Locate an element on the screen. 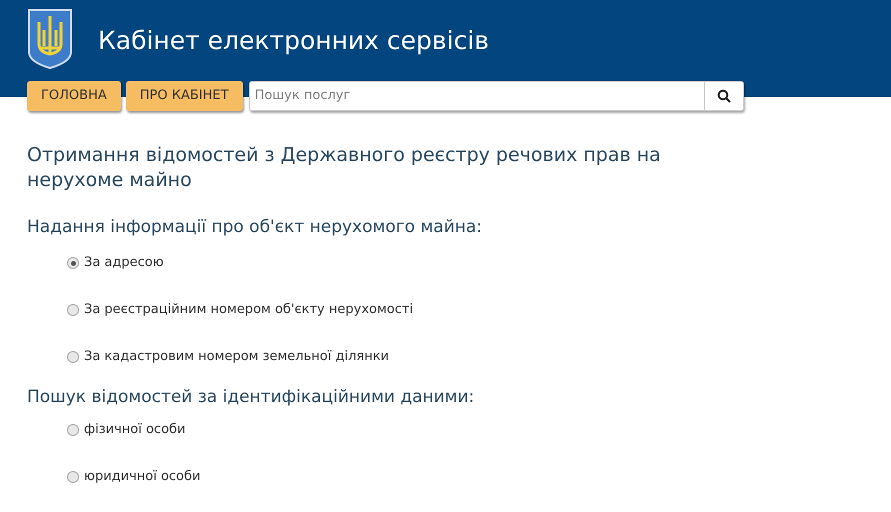 This screenshot has height=512, width=891. search-icon is located at coordinates (723, 96).